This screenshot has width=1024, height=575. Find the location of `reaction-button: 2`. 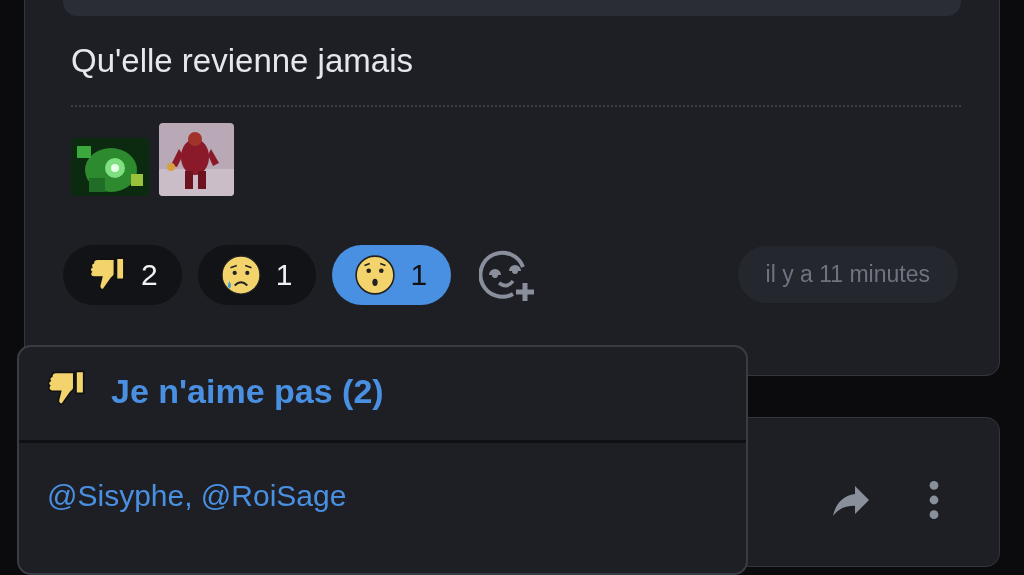

reaction-button: 2 is located at coordinates (122, 274).